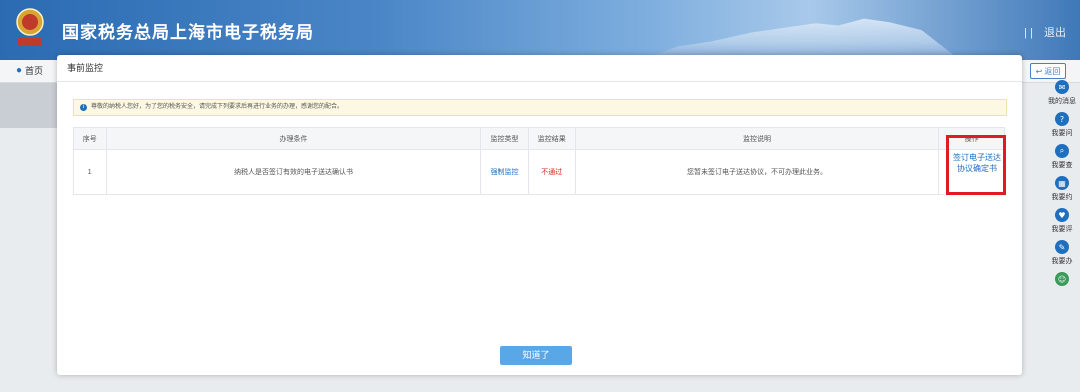  I want to click on sidebar-item-label: 我要约, so click(1062, 197).